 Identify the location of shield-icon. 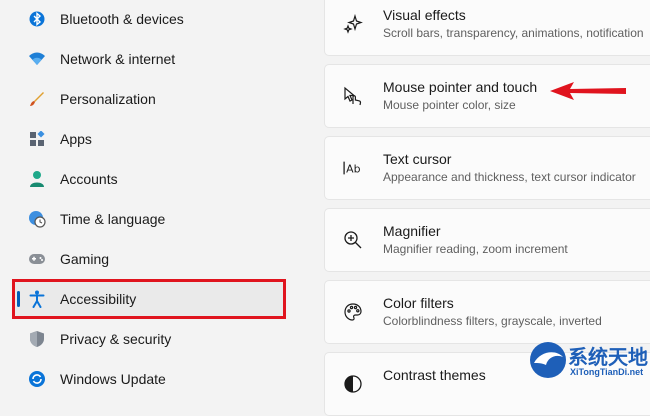
(37, 339).